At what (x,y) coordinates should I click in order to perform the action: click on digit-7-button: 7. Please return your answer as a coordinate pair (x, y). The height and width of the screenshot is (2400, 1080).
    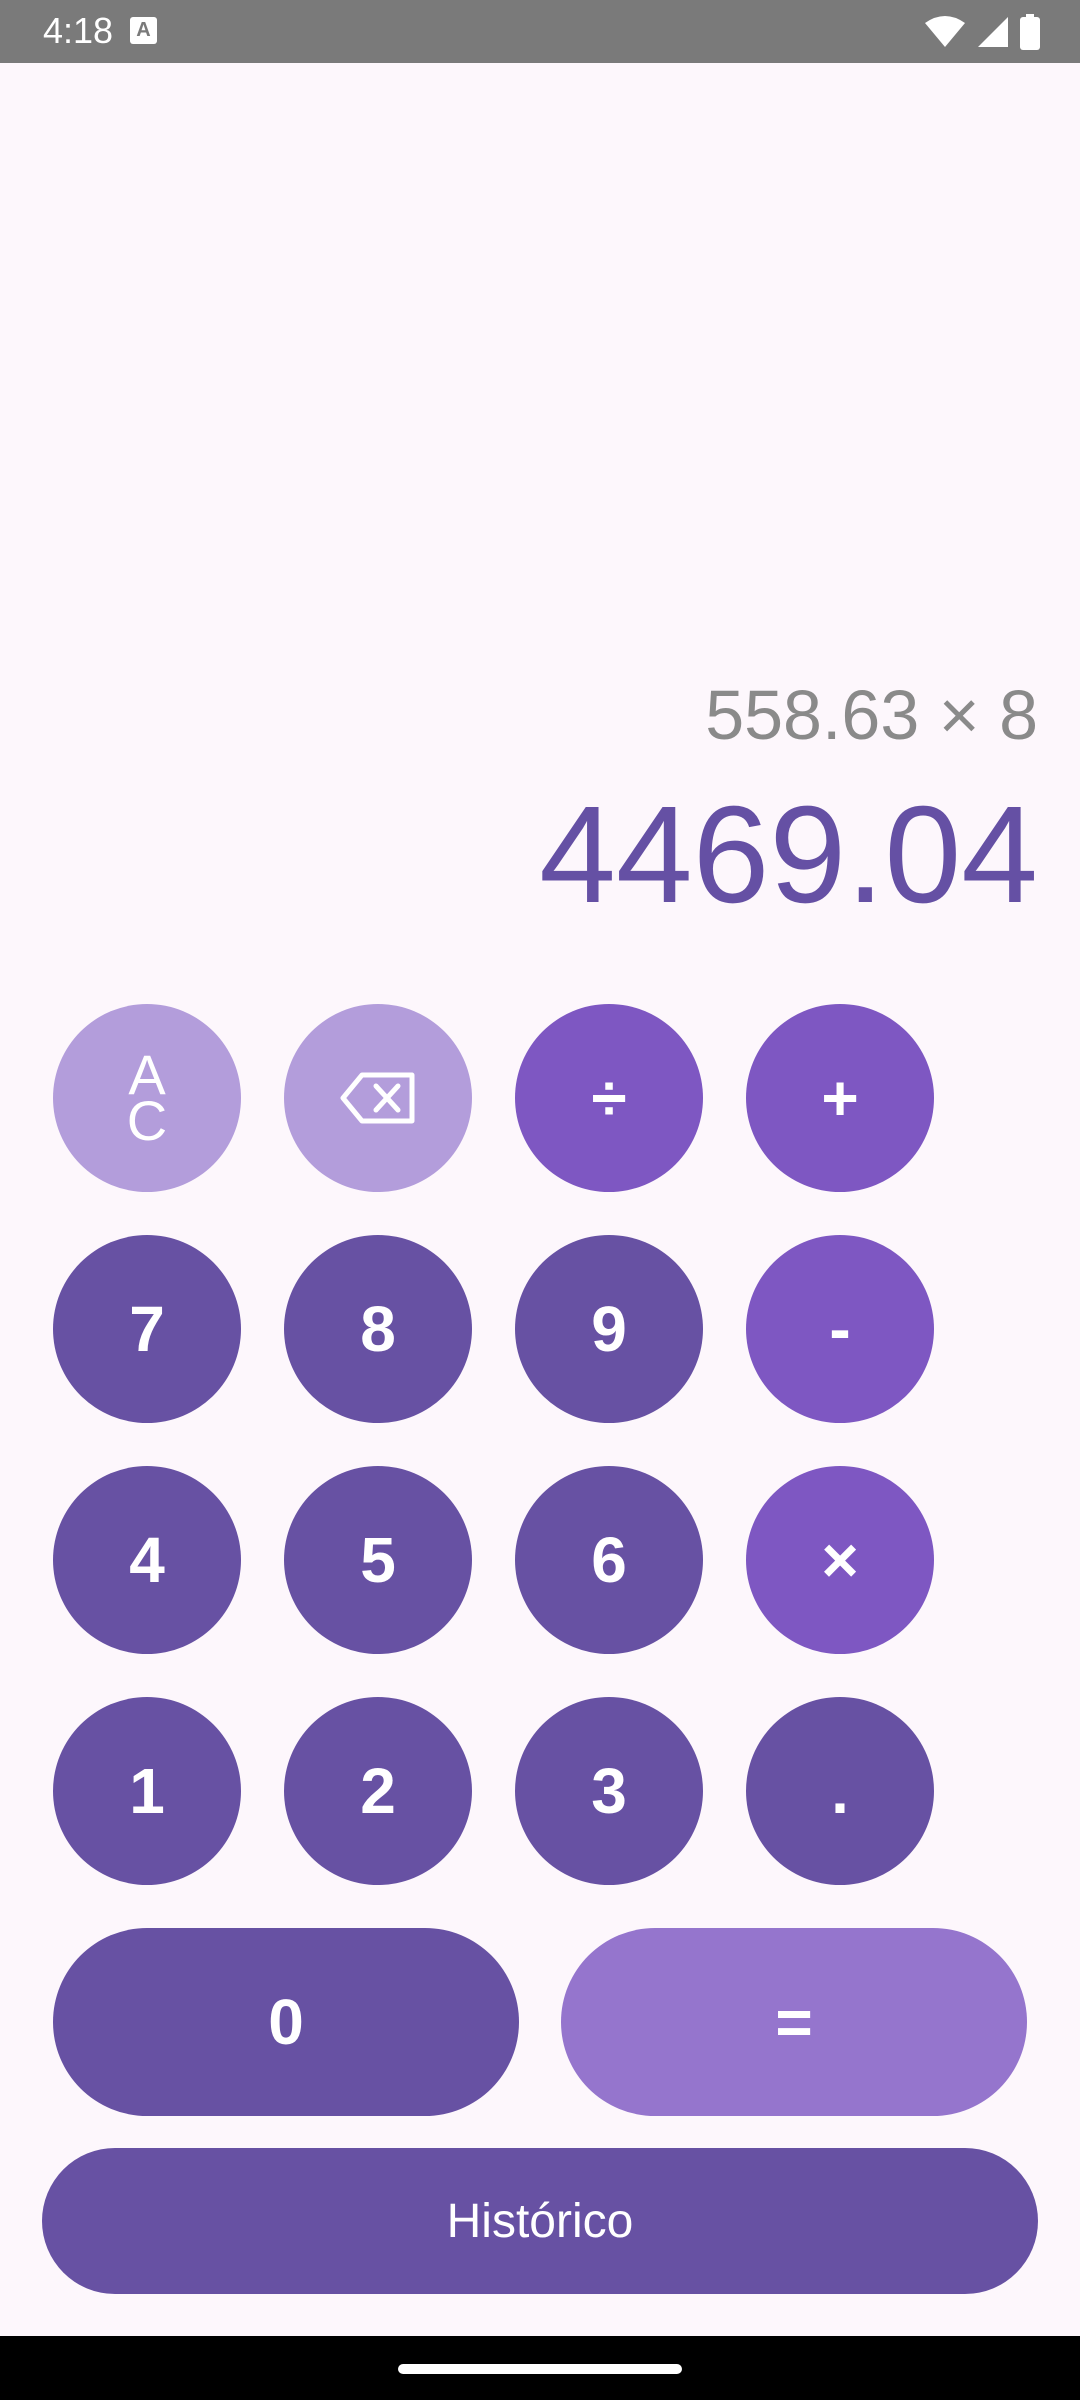
    Looking at the image, I should click on (147, 1329).